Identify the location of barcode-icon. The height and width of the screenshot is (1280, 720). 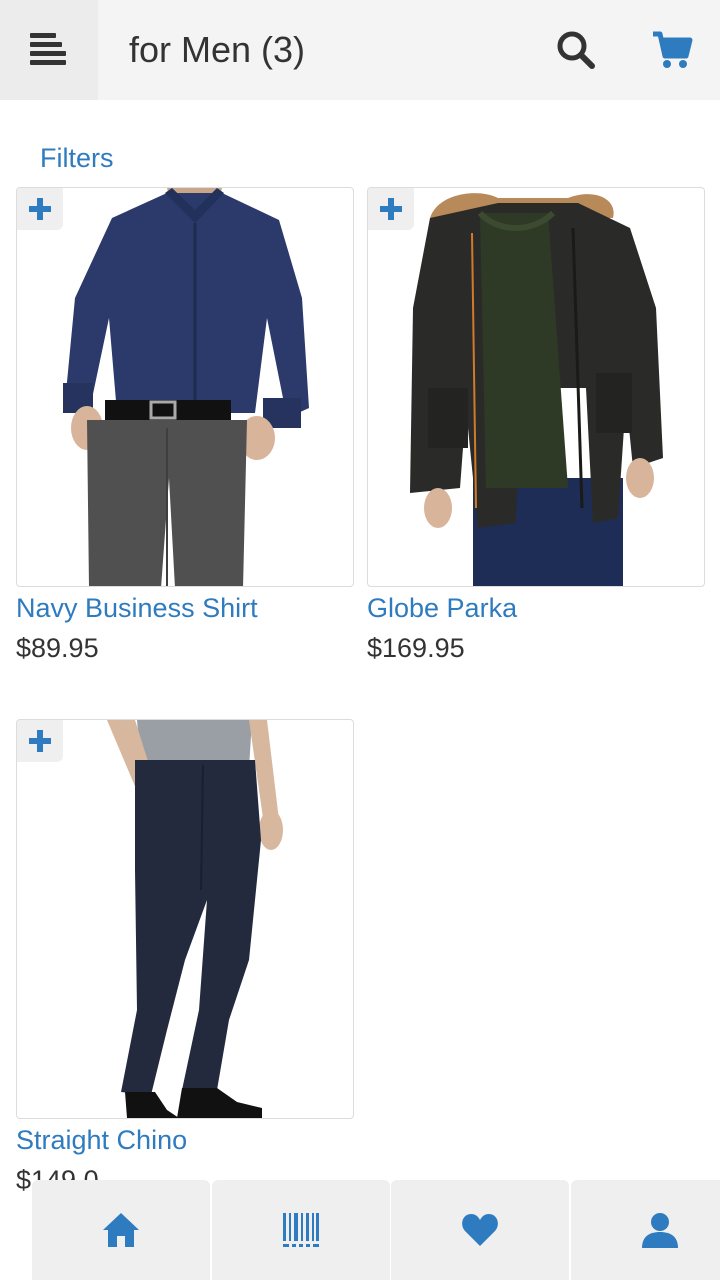
(301, 1230).